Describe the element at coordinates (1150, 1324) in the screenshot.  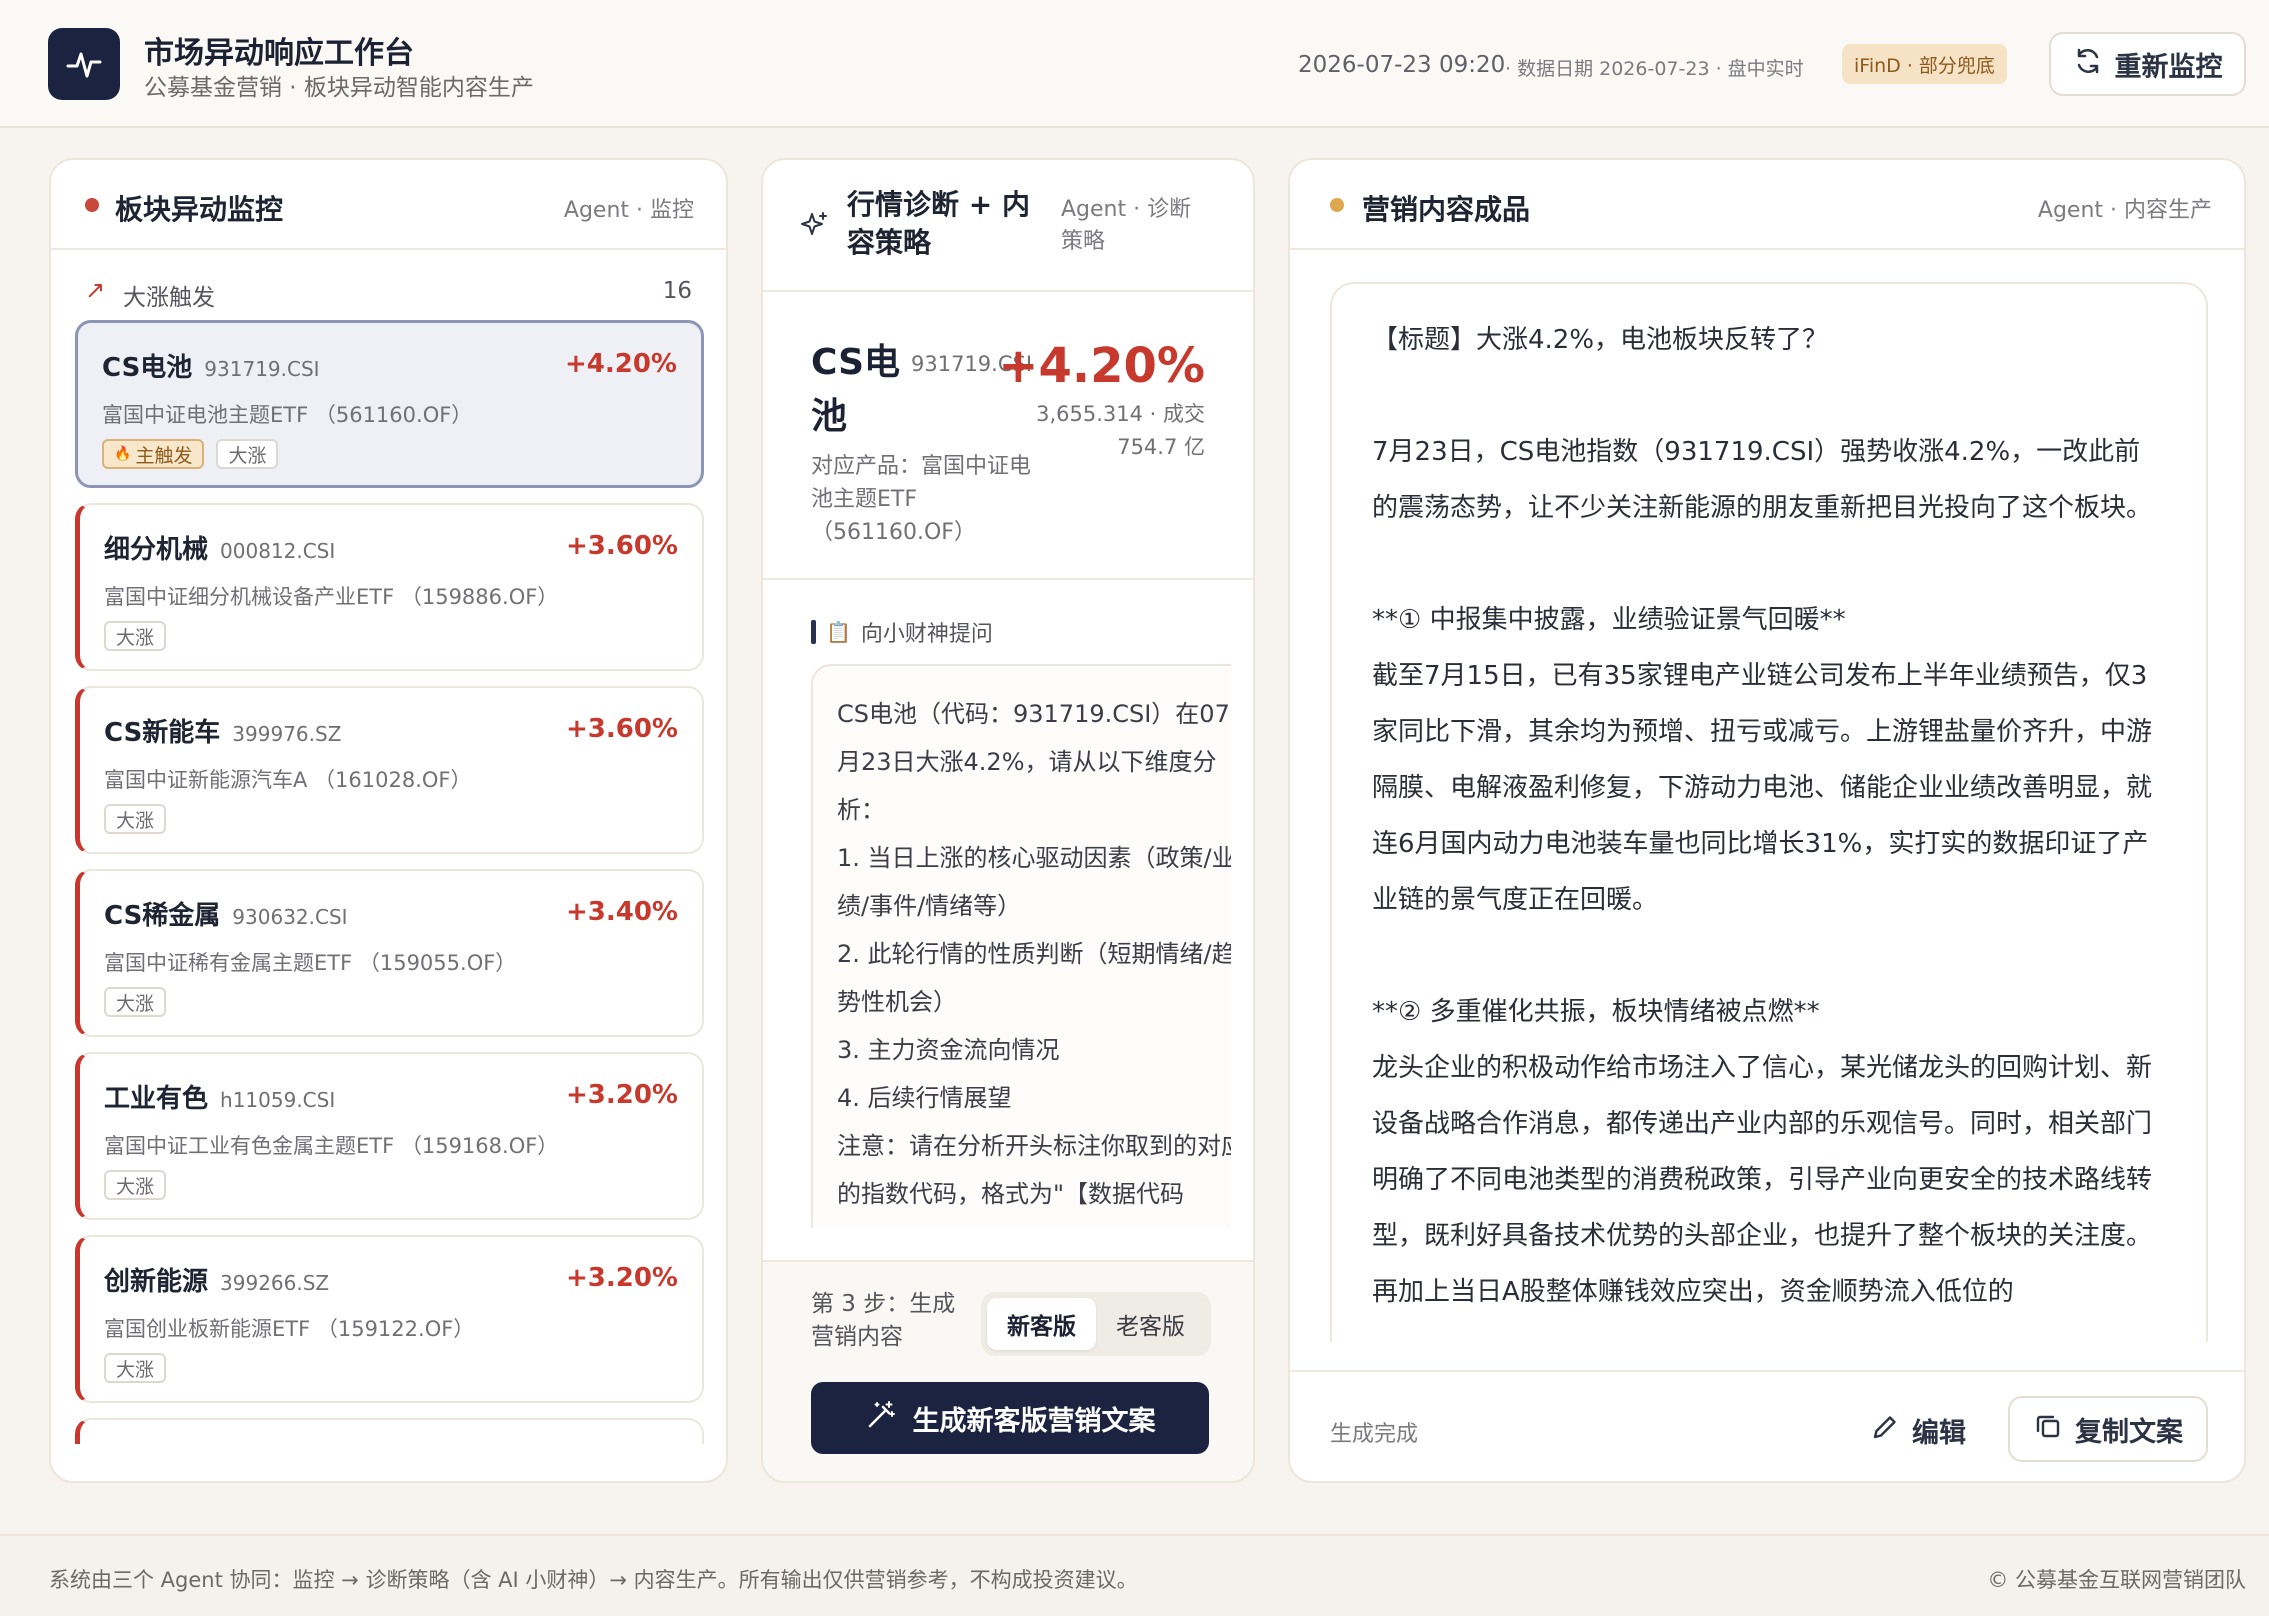
I see `tab-old-customer: 老客版` at that location.